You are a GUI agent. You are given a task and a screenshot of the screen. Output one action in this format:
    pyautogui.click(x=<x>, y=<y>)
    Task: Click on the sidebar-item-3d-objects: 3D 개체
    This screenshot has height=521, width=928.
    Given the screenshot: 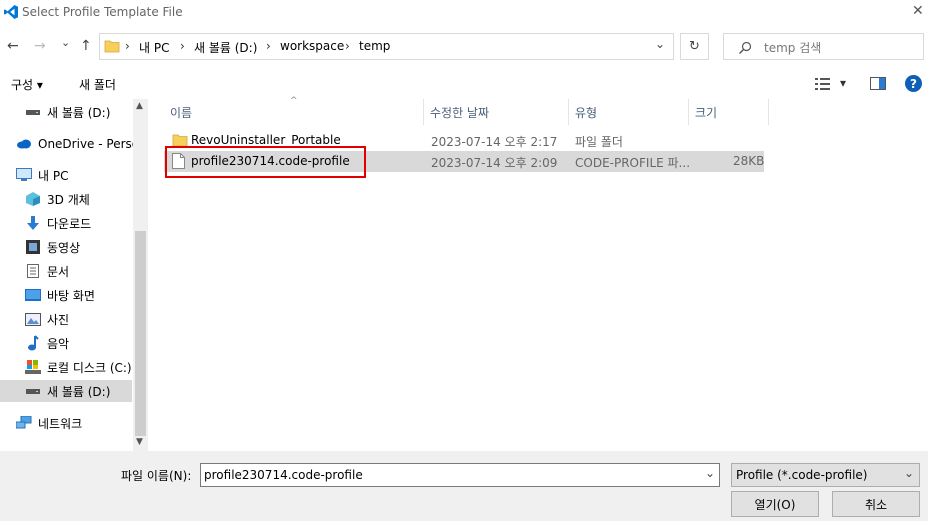 What is the action you would take?
    pyautogui.click(x=57, y=199)
    